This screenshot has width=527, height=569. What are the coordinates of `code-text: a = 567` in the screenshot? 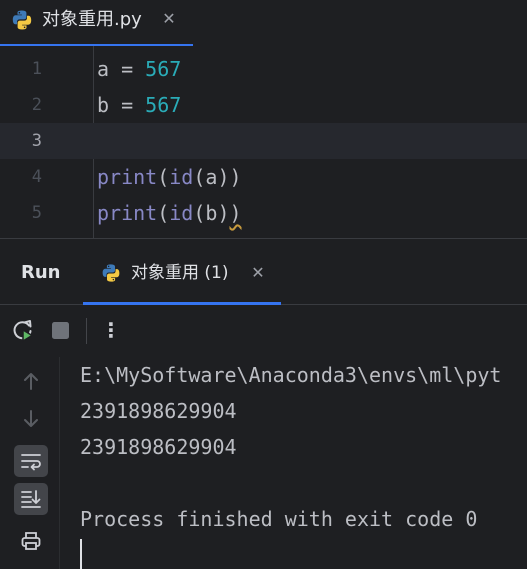 It's located at (139, 69).